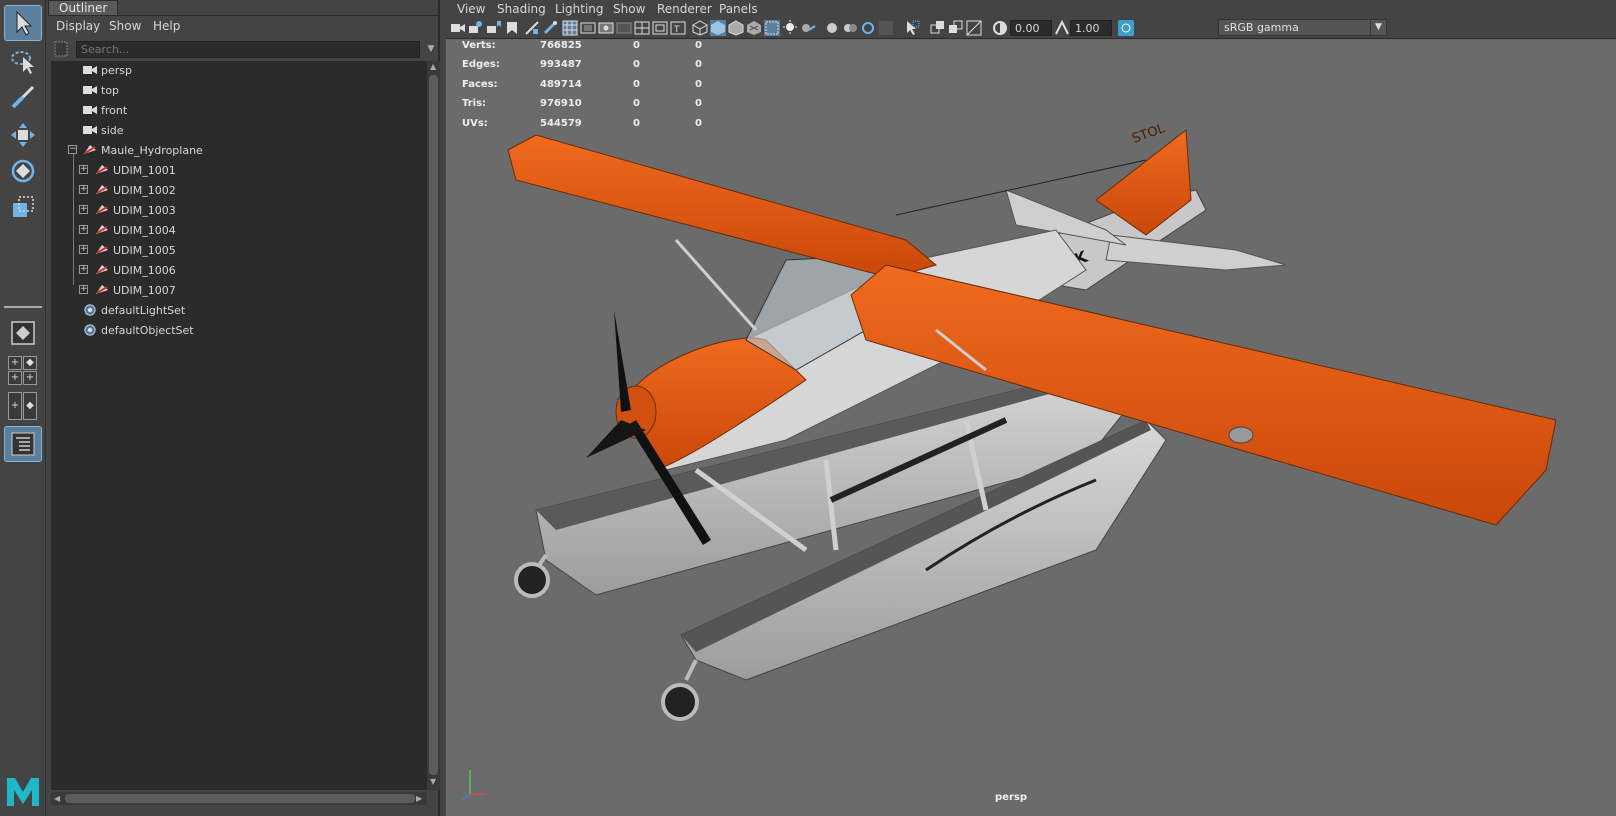 The height and width of the screenshot is (816, 1616). I want to click on tree-row-front: front, so click(236, 111).